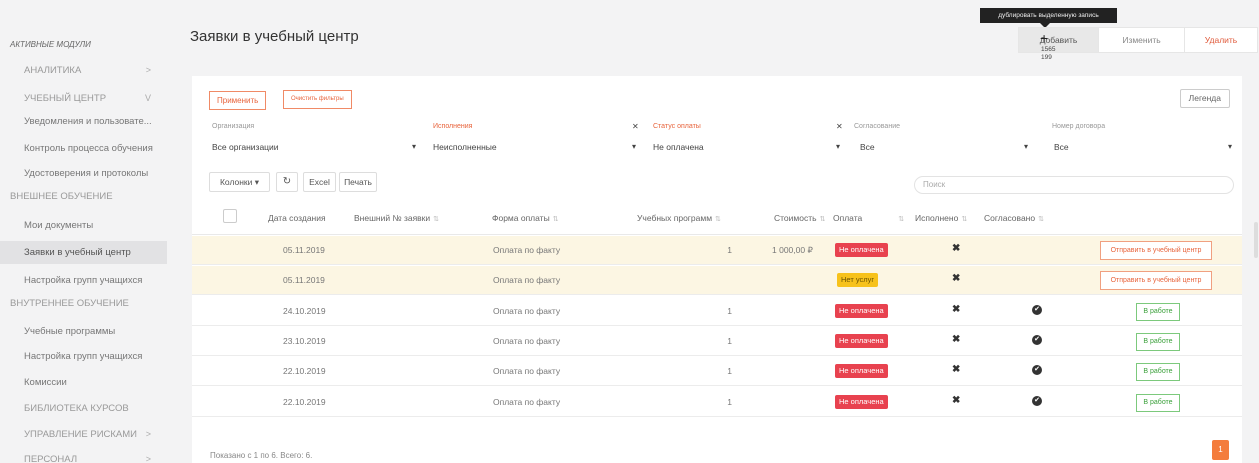  Describe the element at coordinates (1204, 98) in the screenshot. I see `legend-button: Легенда` at that location.